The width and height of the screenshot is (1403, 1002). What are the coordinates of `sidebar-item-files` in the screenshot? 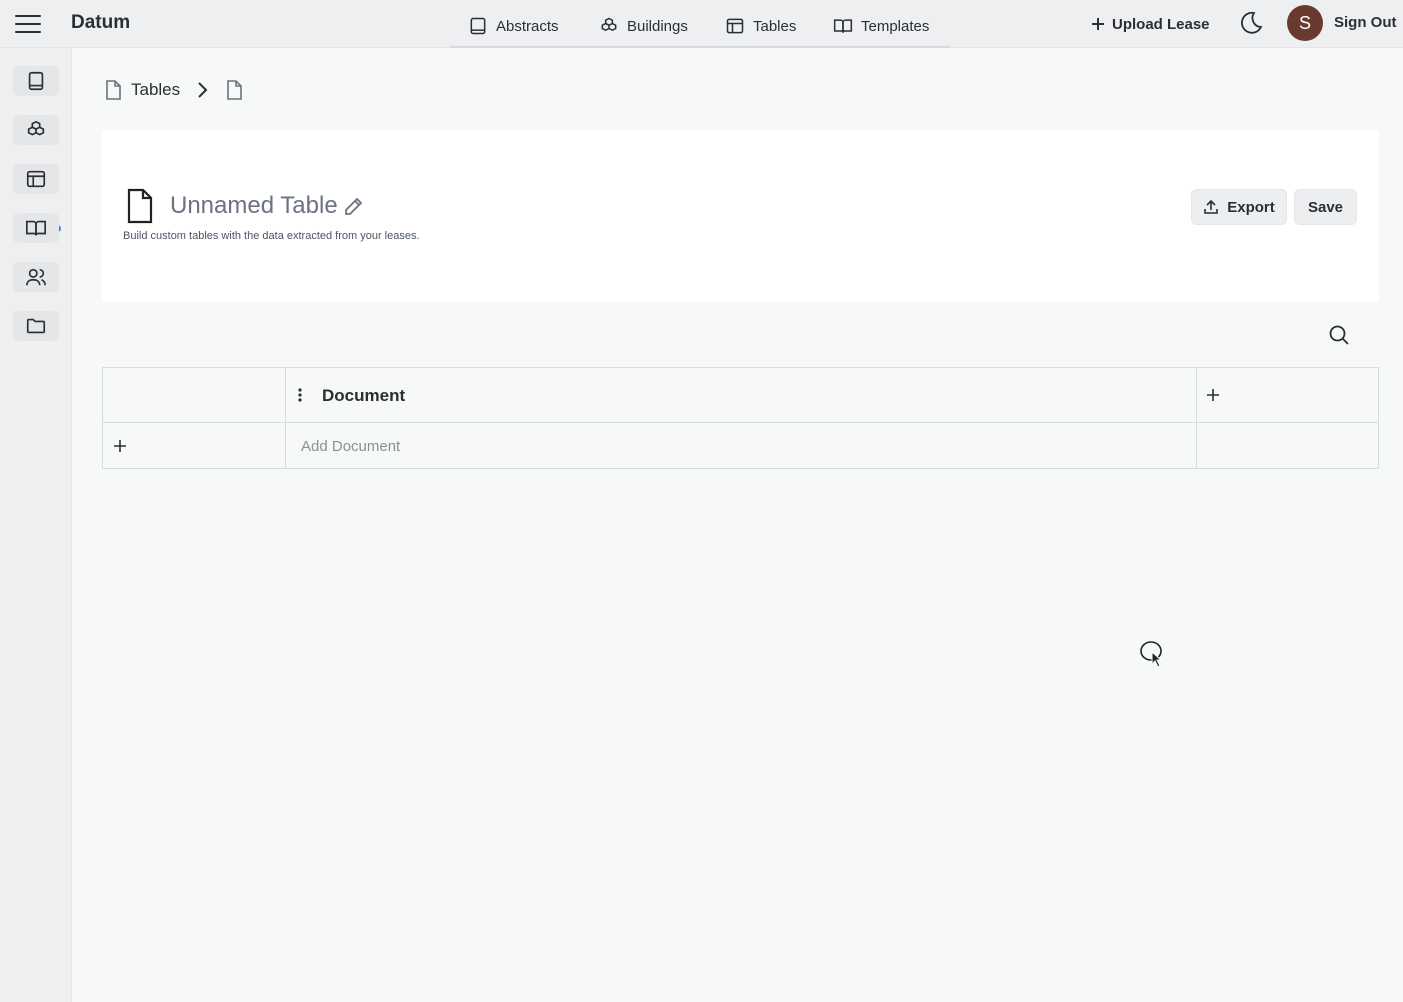 It's located at (36, 326).